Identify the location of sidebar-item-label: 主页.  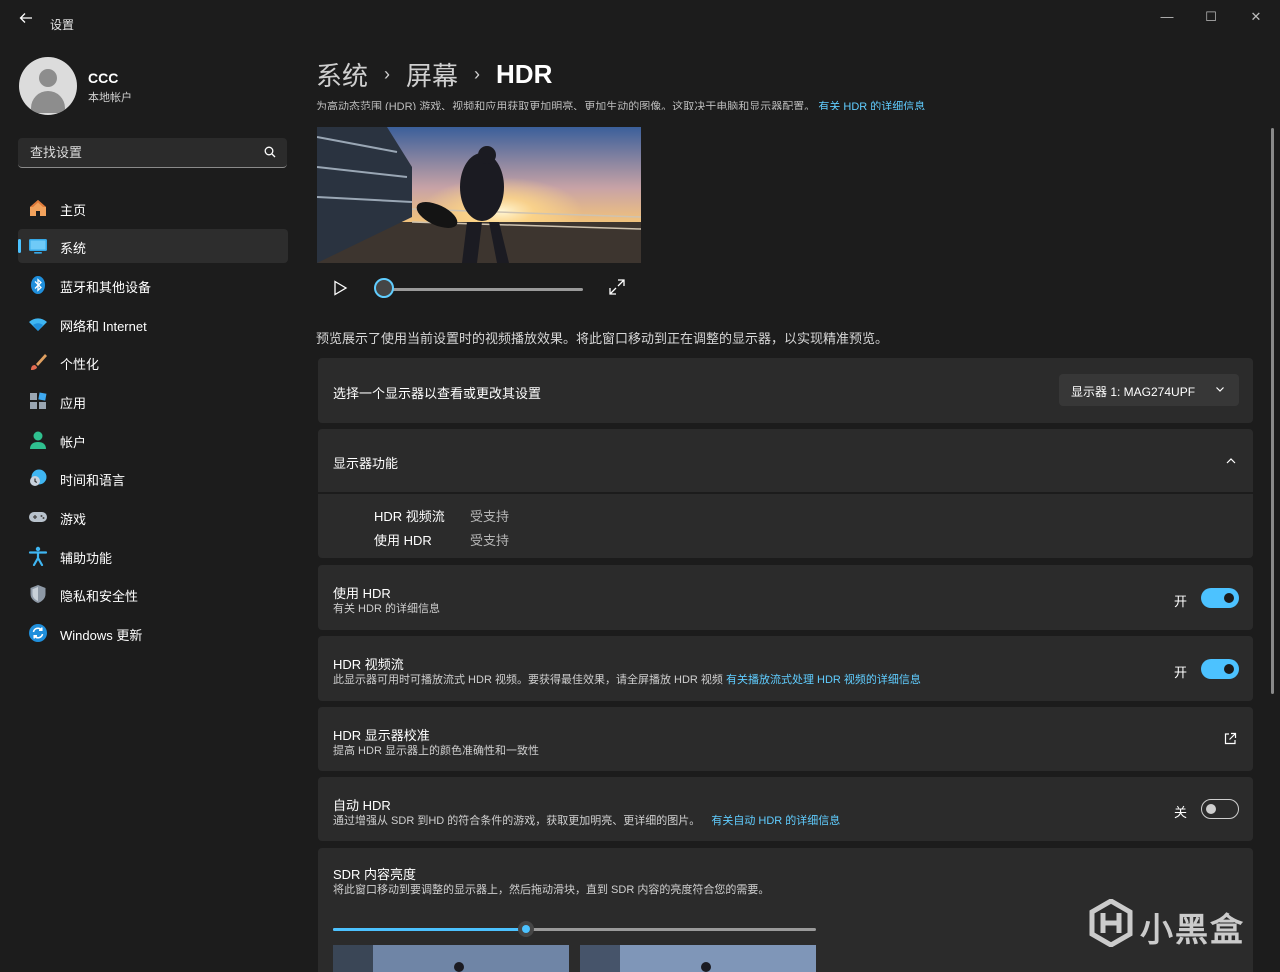
(73, 210).